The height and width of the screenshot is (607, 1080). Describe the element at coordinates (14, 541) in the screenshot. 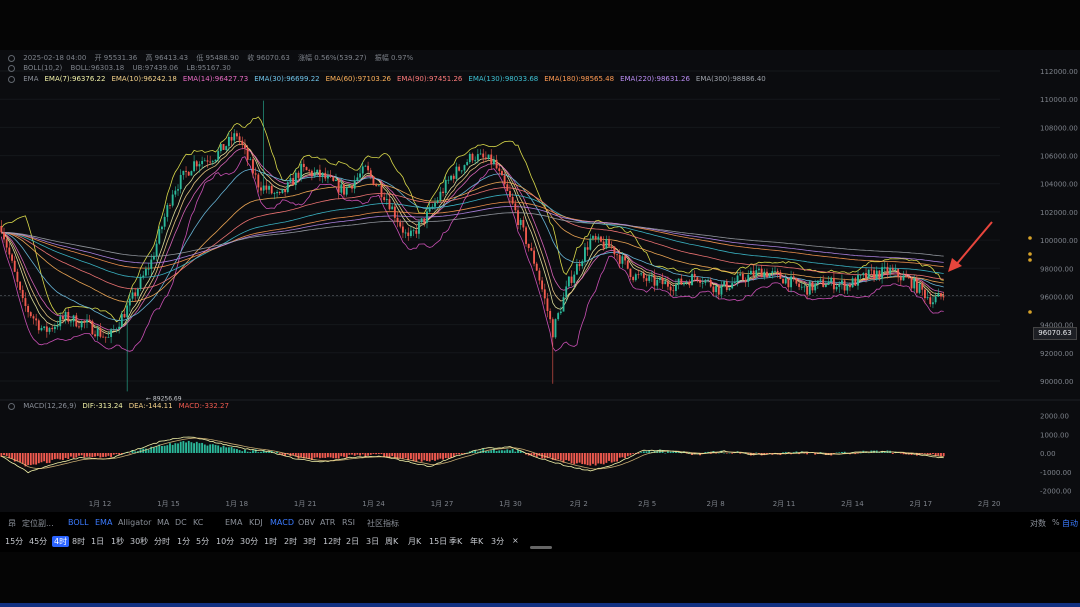

I see `timeframe-0: 15分` at that location.